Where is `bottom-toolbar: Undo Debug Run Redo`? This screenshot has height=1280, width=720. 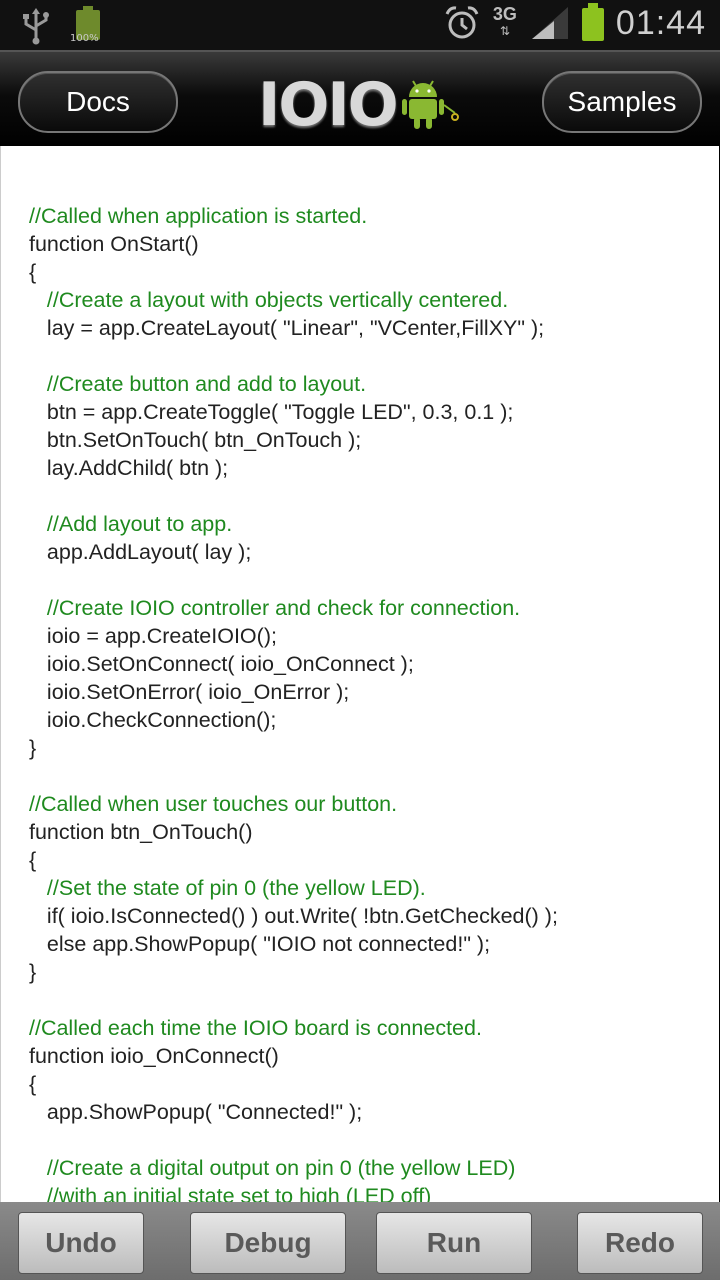
bottom-toolbar: Undo Debug Run Redo is located at coordinates (360, 1241).